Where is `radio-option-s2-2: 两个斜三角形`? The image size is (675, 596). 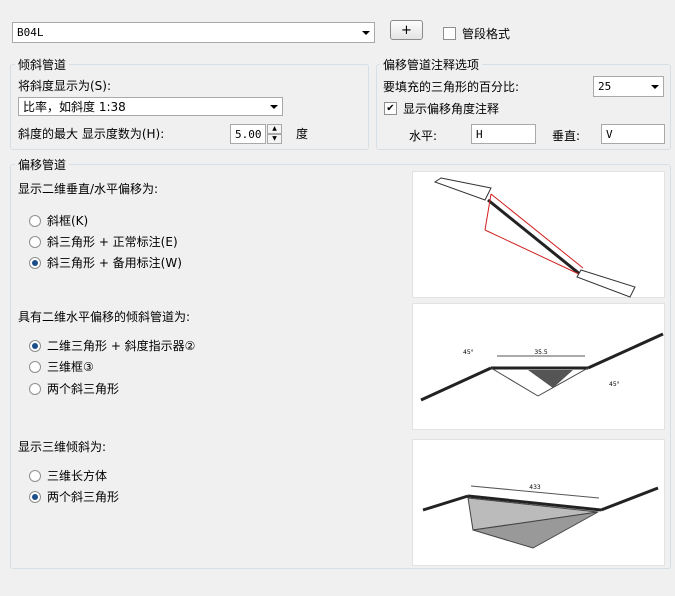
radio-option-s2-2: 两个斜三角形 is located at coordinates (74, 388).